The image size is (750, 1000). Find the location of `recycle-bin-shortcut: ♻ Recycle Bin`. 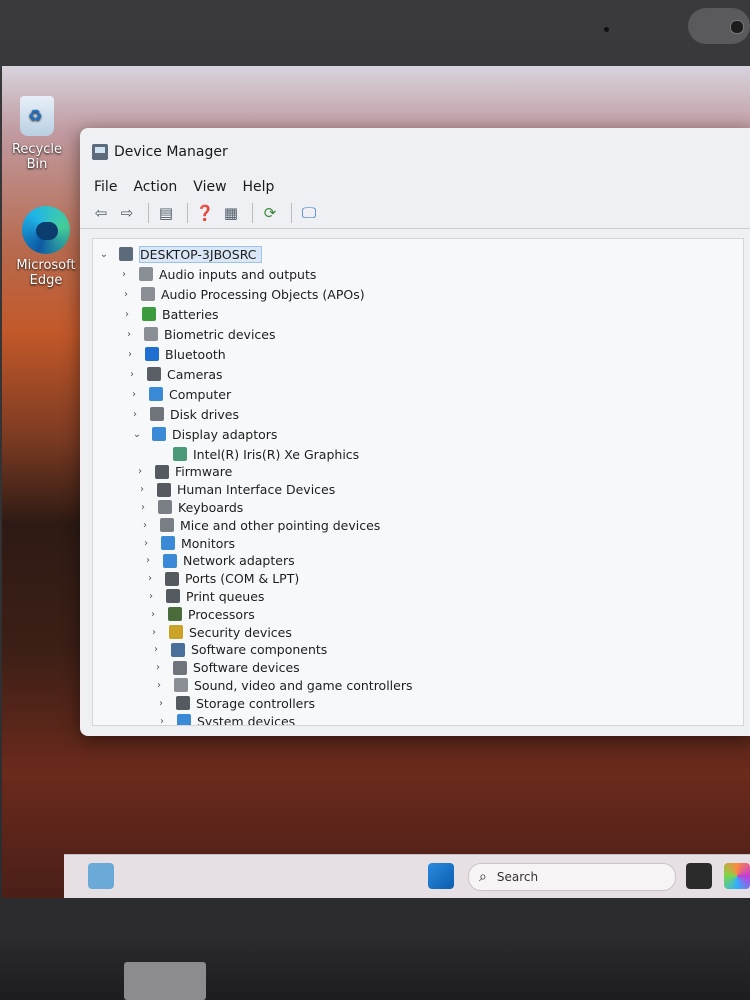

recycle-bin-shortcut: ♻ Recycle Bin is located at coordinates (37, 134).